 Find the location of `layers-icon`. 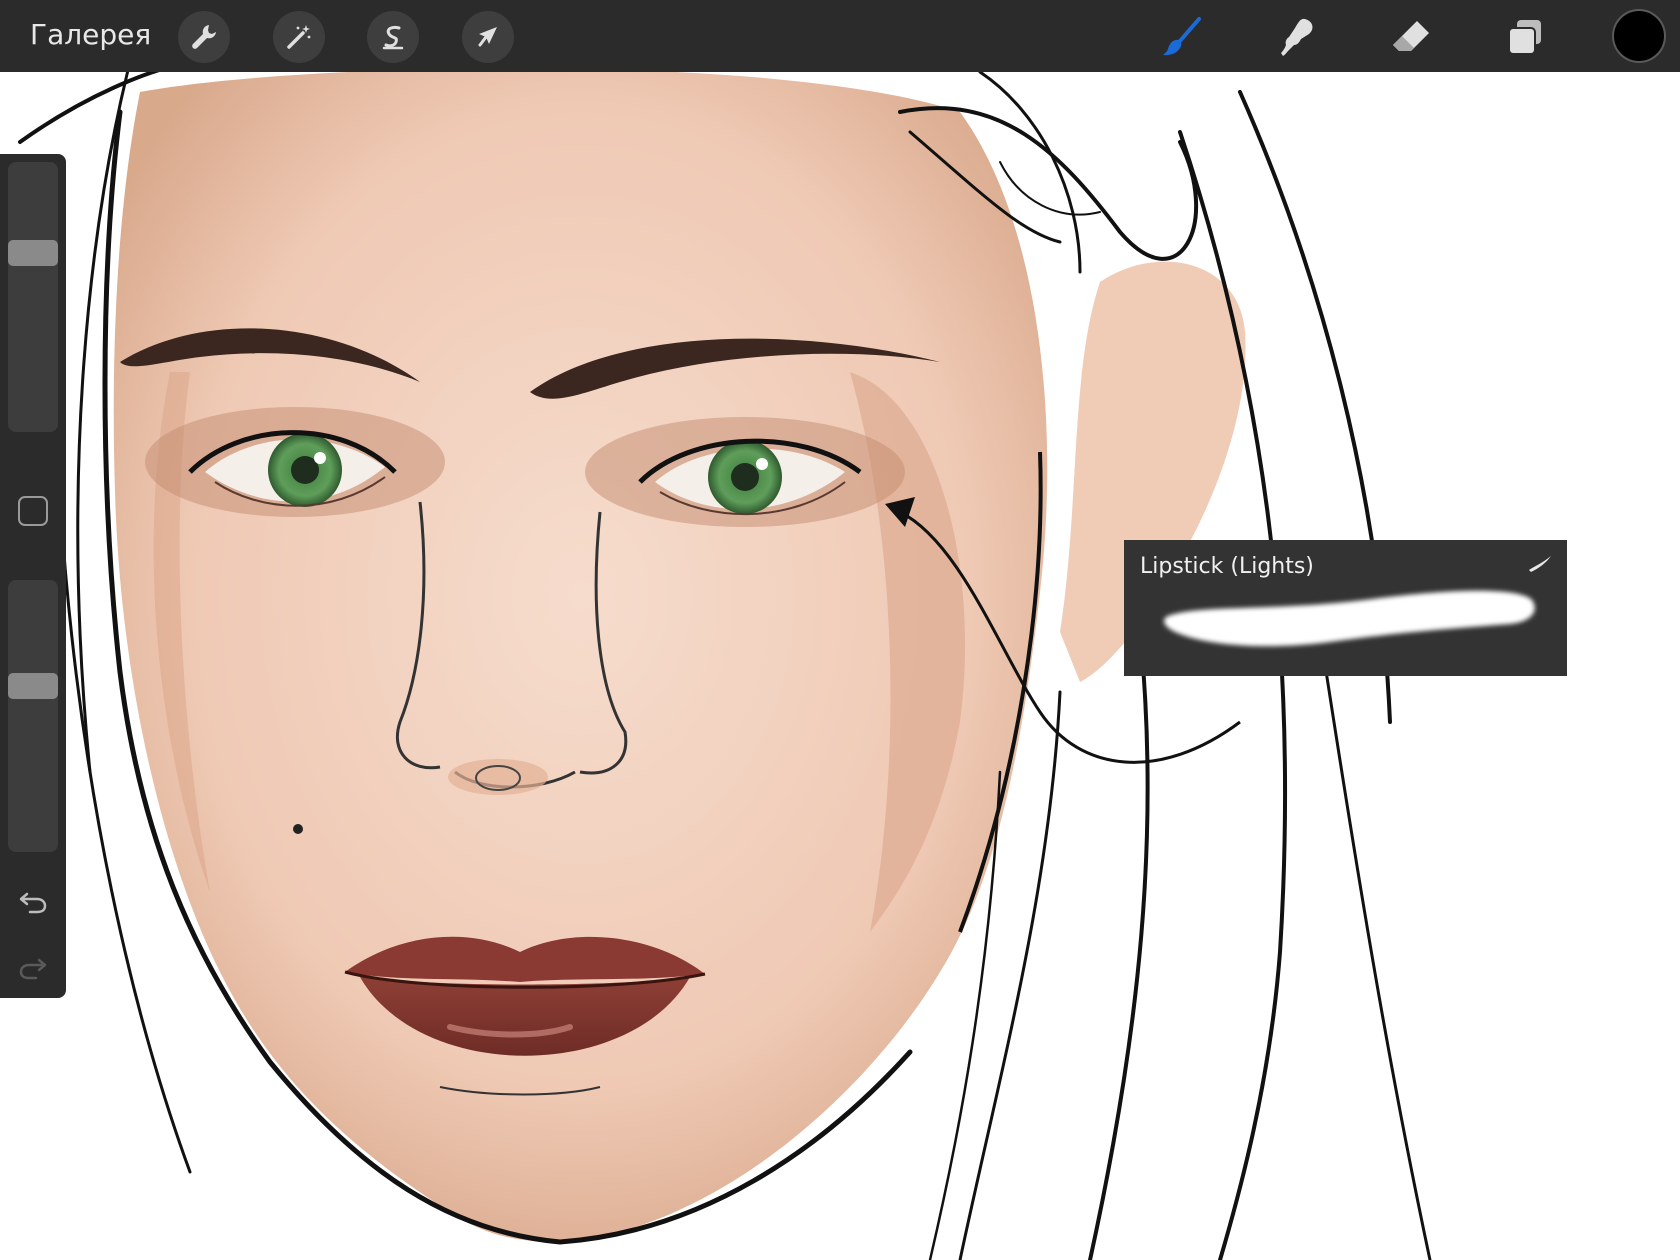

layers-icon is located at coordinates (1524, 37).